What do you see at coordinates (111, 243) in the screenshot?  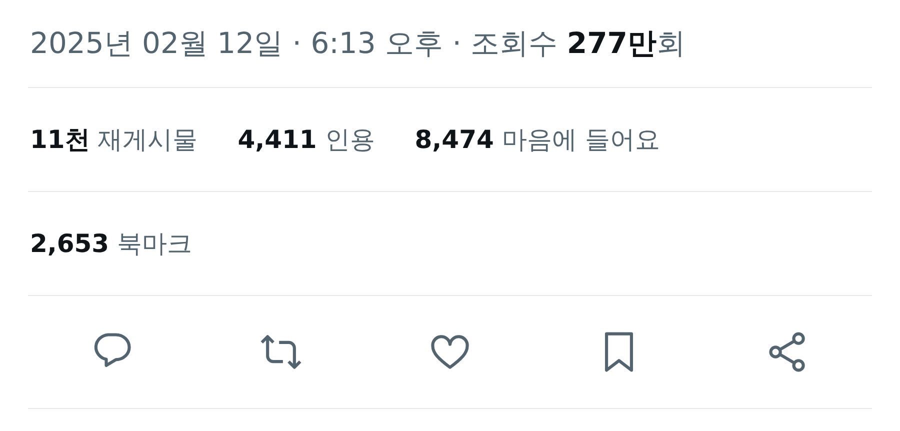 I see `stat-link: 2,653 북마크` at bounding box center [111, 243].